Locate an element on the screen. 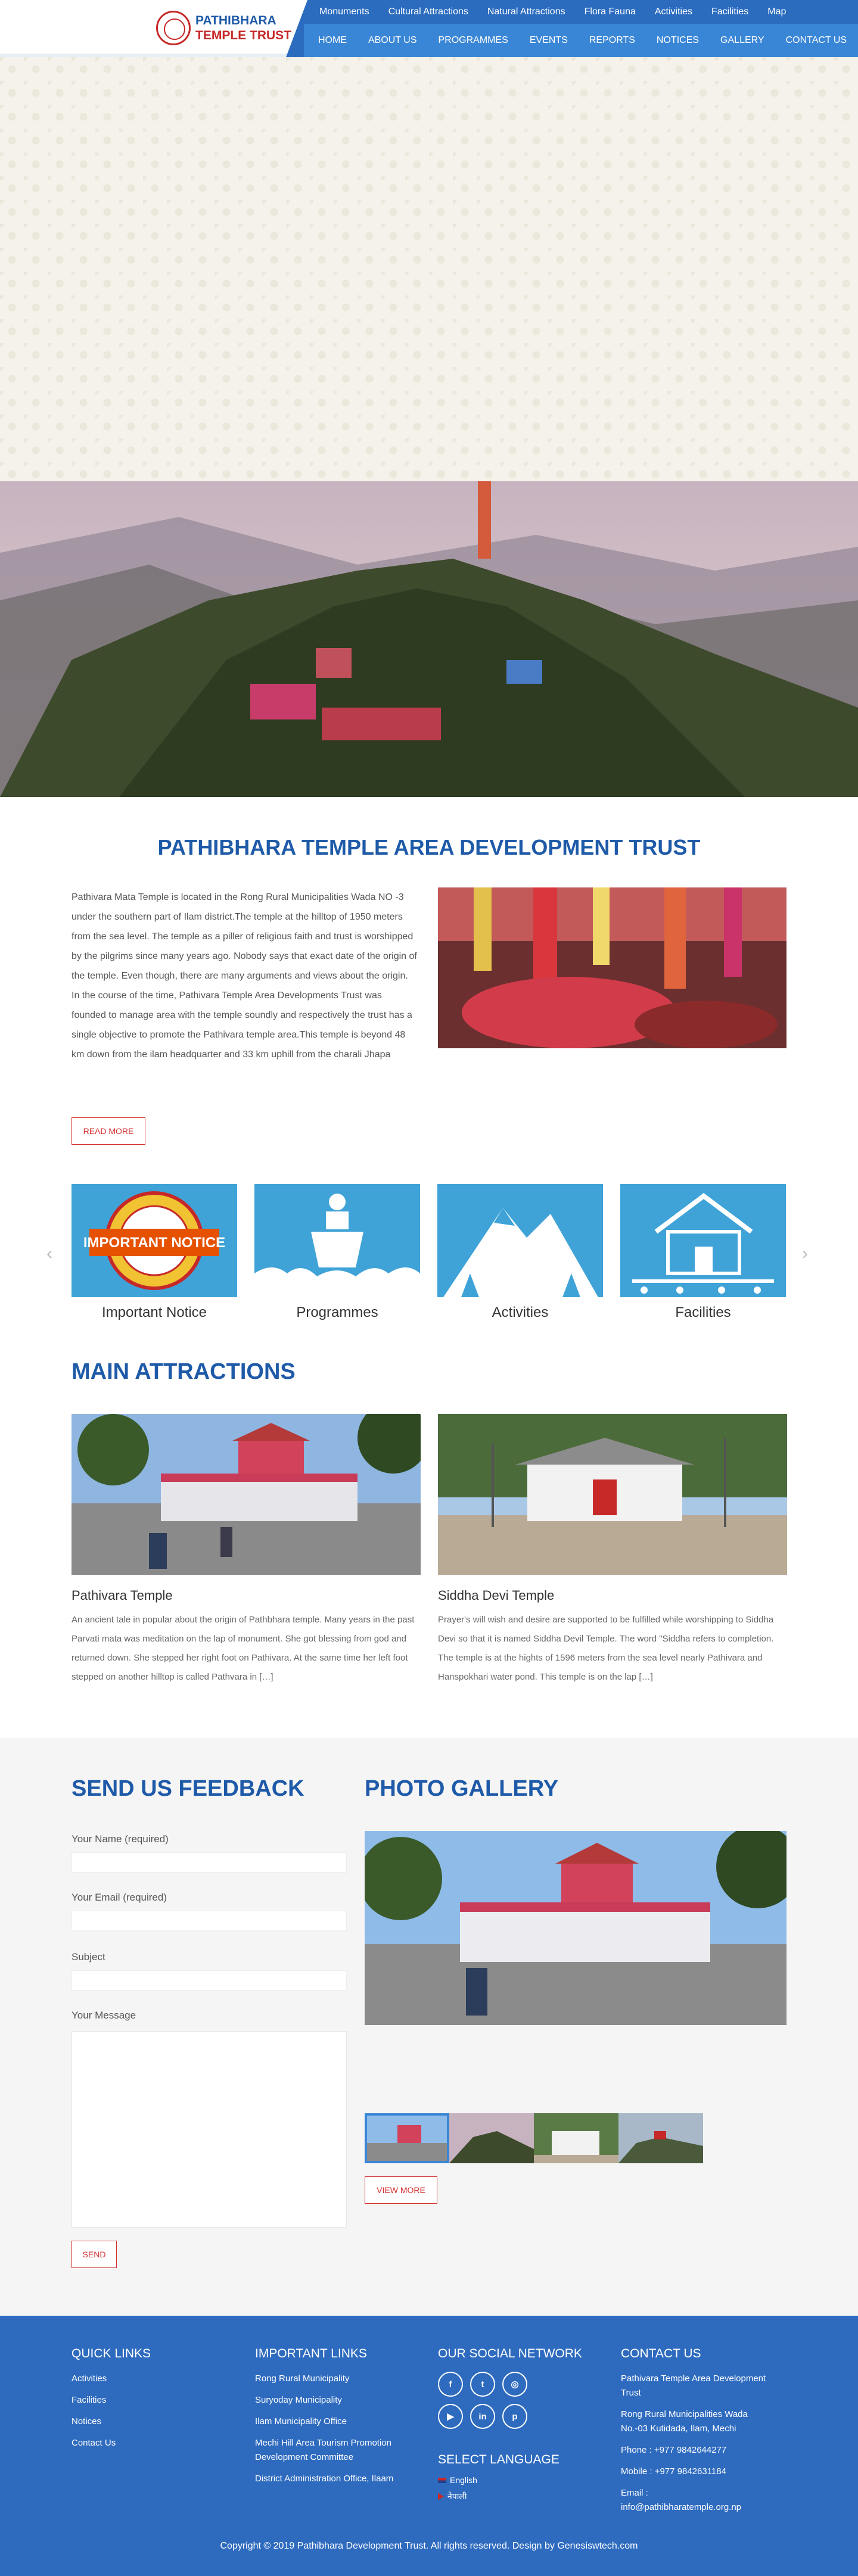  read-more-button: READ MORE is located at coordinates (108, 1131).